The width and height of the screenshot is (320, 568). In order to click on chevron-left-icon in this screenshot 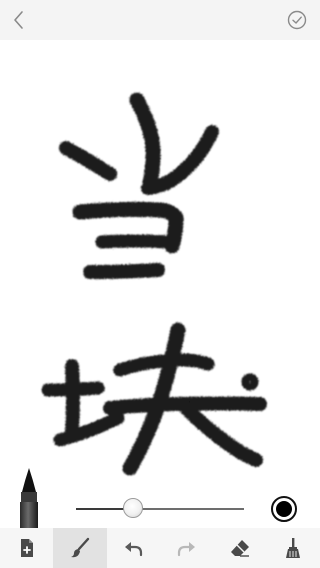, I will do `click(18, 20)`.